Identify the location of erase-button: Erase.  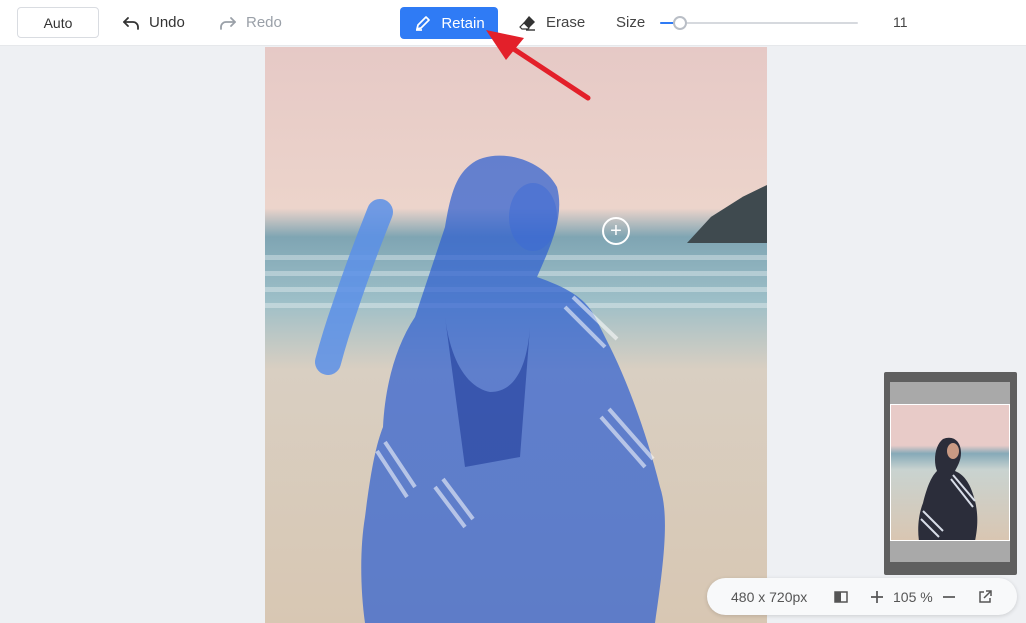
(551, 22).